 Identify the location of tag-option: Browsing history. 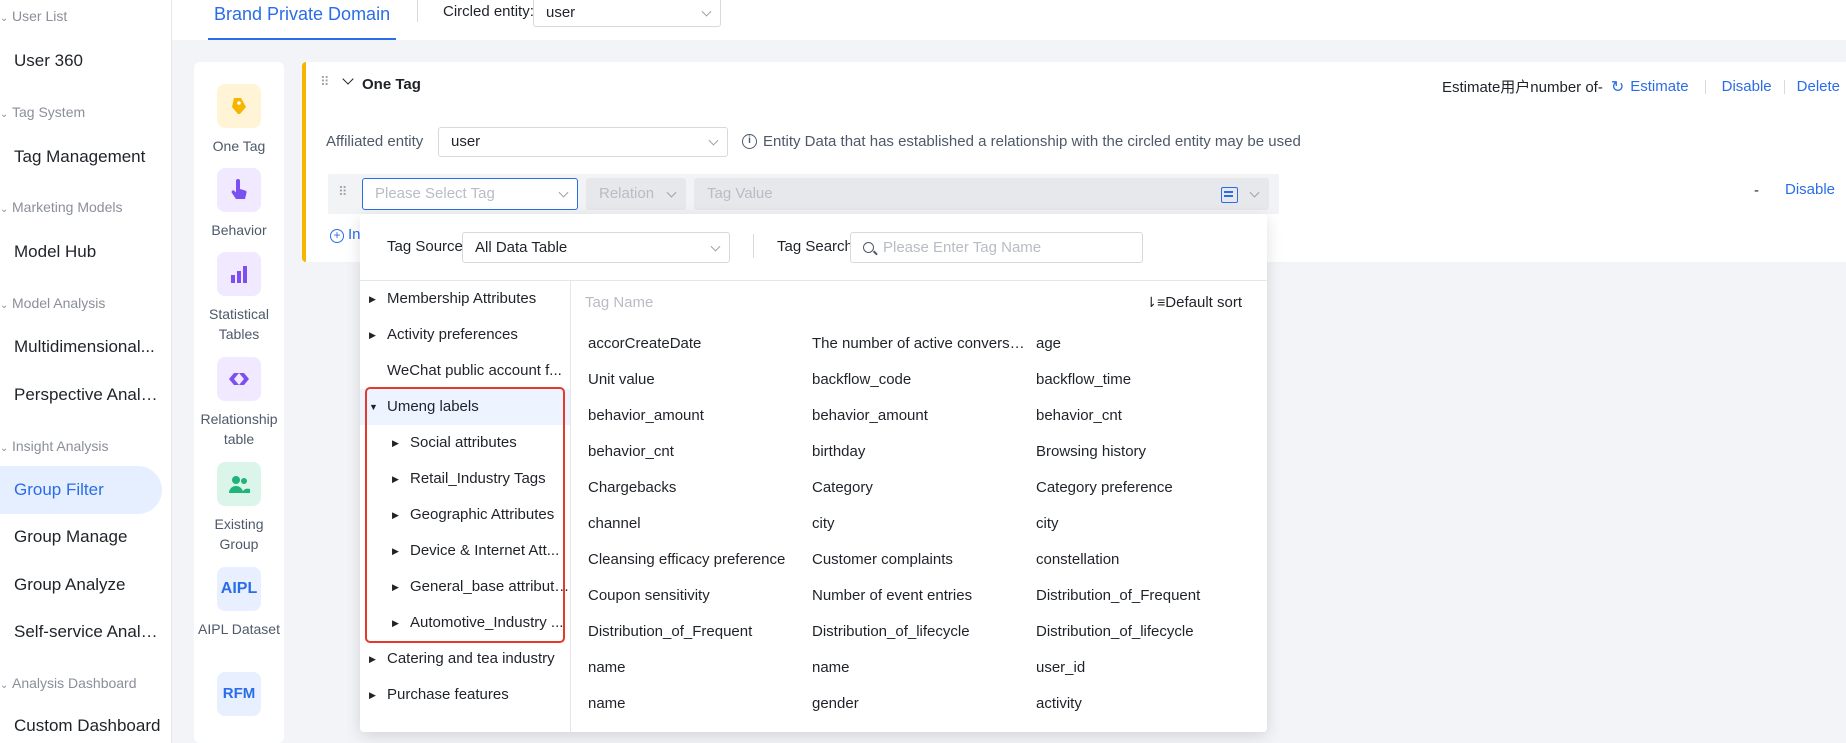
(1143, 451).